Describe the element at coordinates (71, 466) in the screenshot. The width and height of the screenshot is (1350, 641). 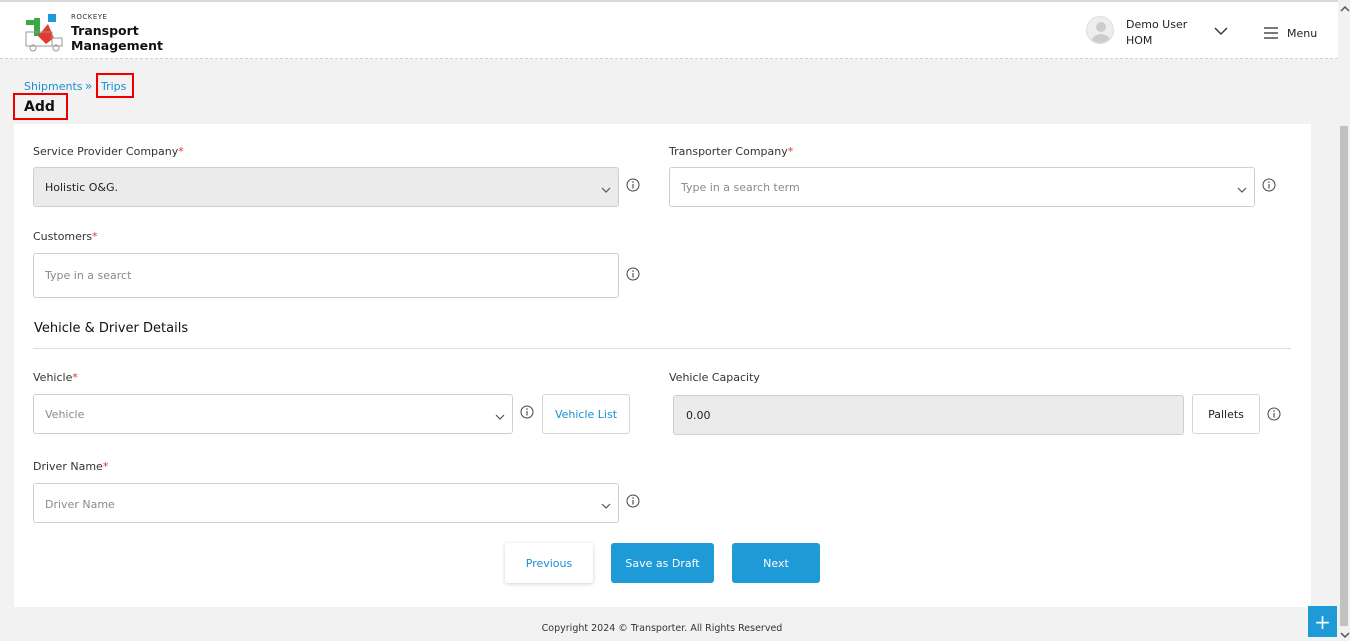
I see `driver-label: Driver Name*` at that location.